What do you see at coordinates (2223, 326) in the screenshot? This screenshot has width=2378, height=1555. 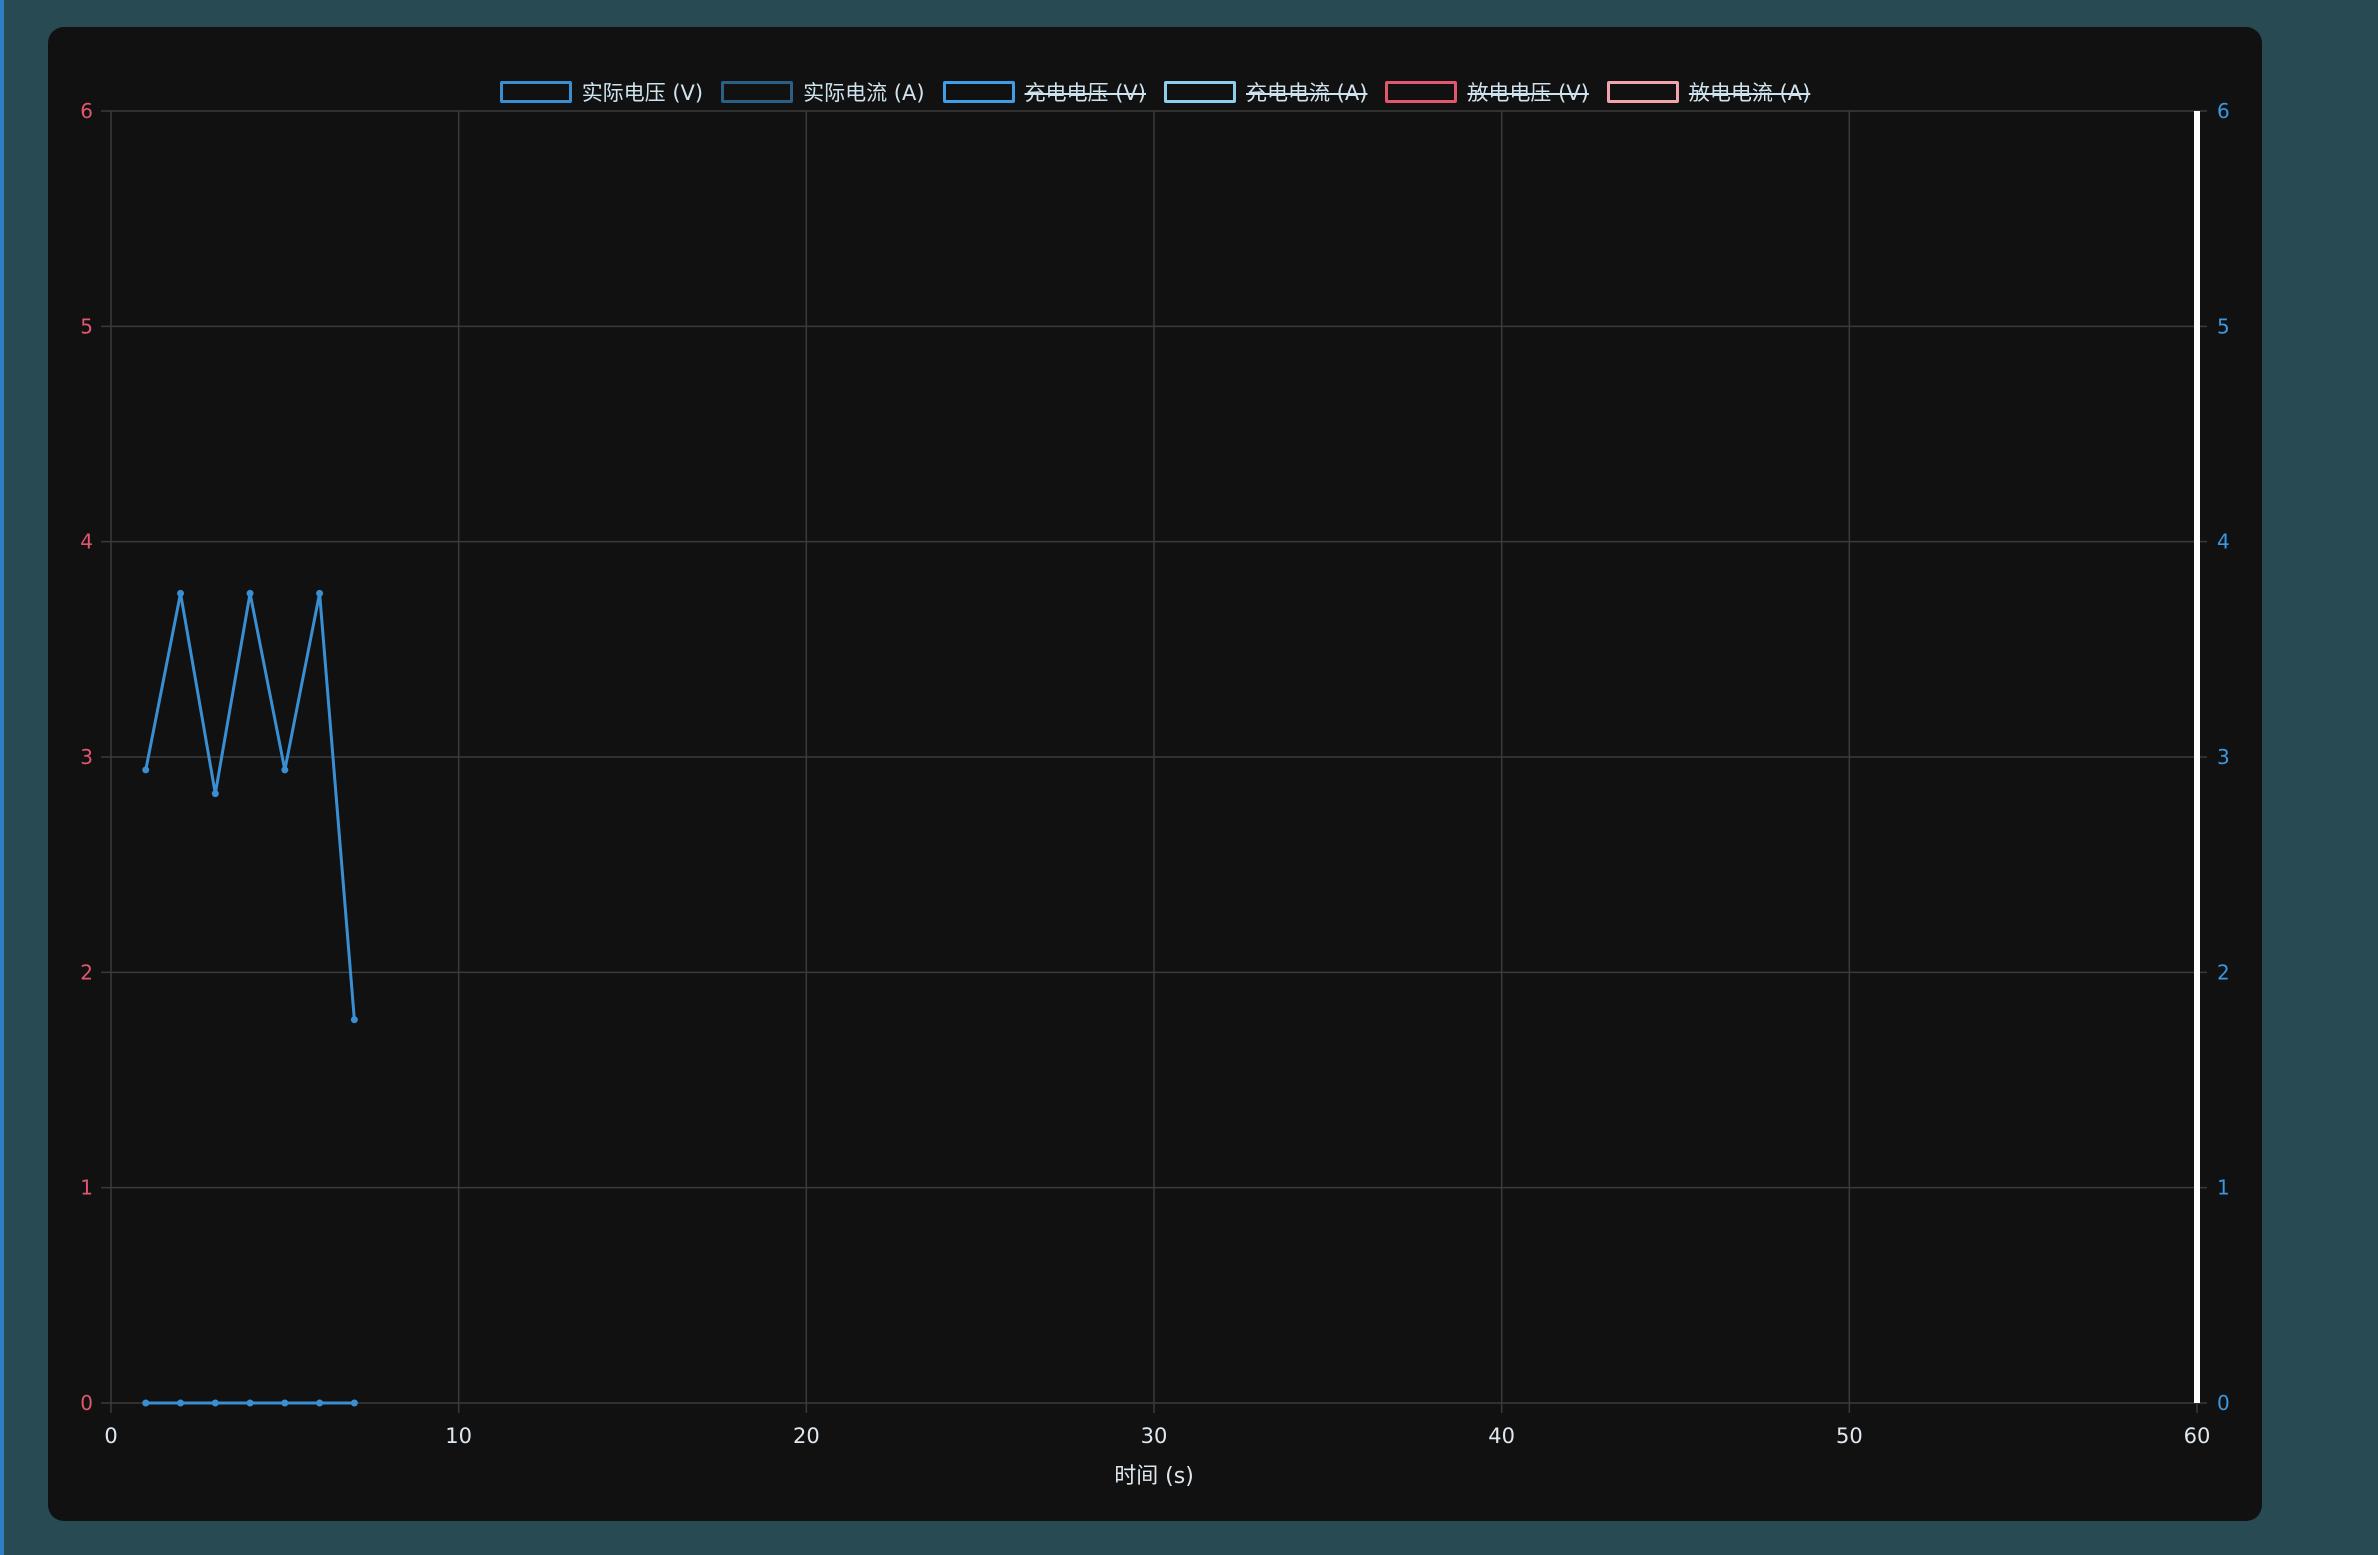 I see `y-right-tick-label: 5` at bounding box center [2223, 326].